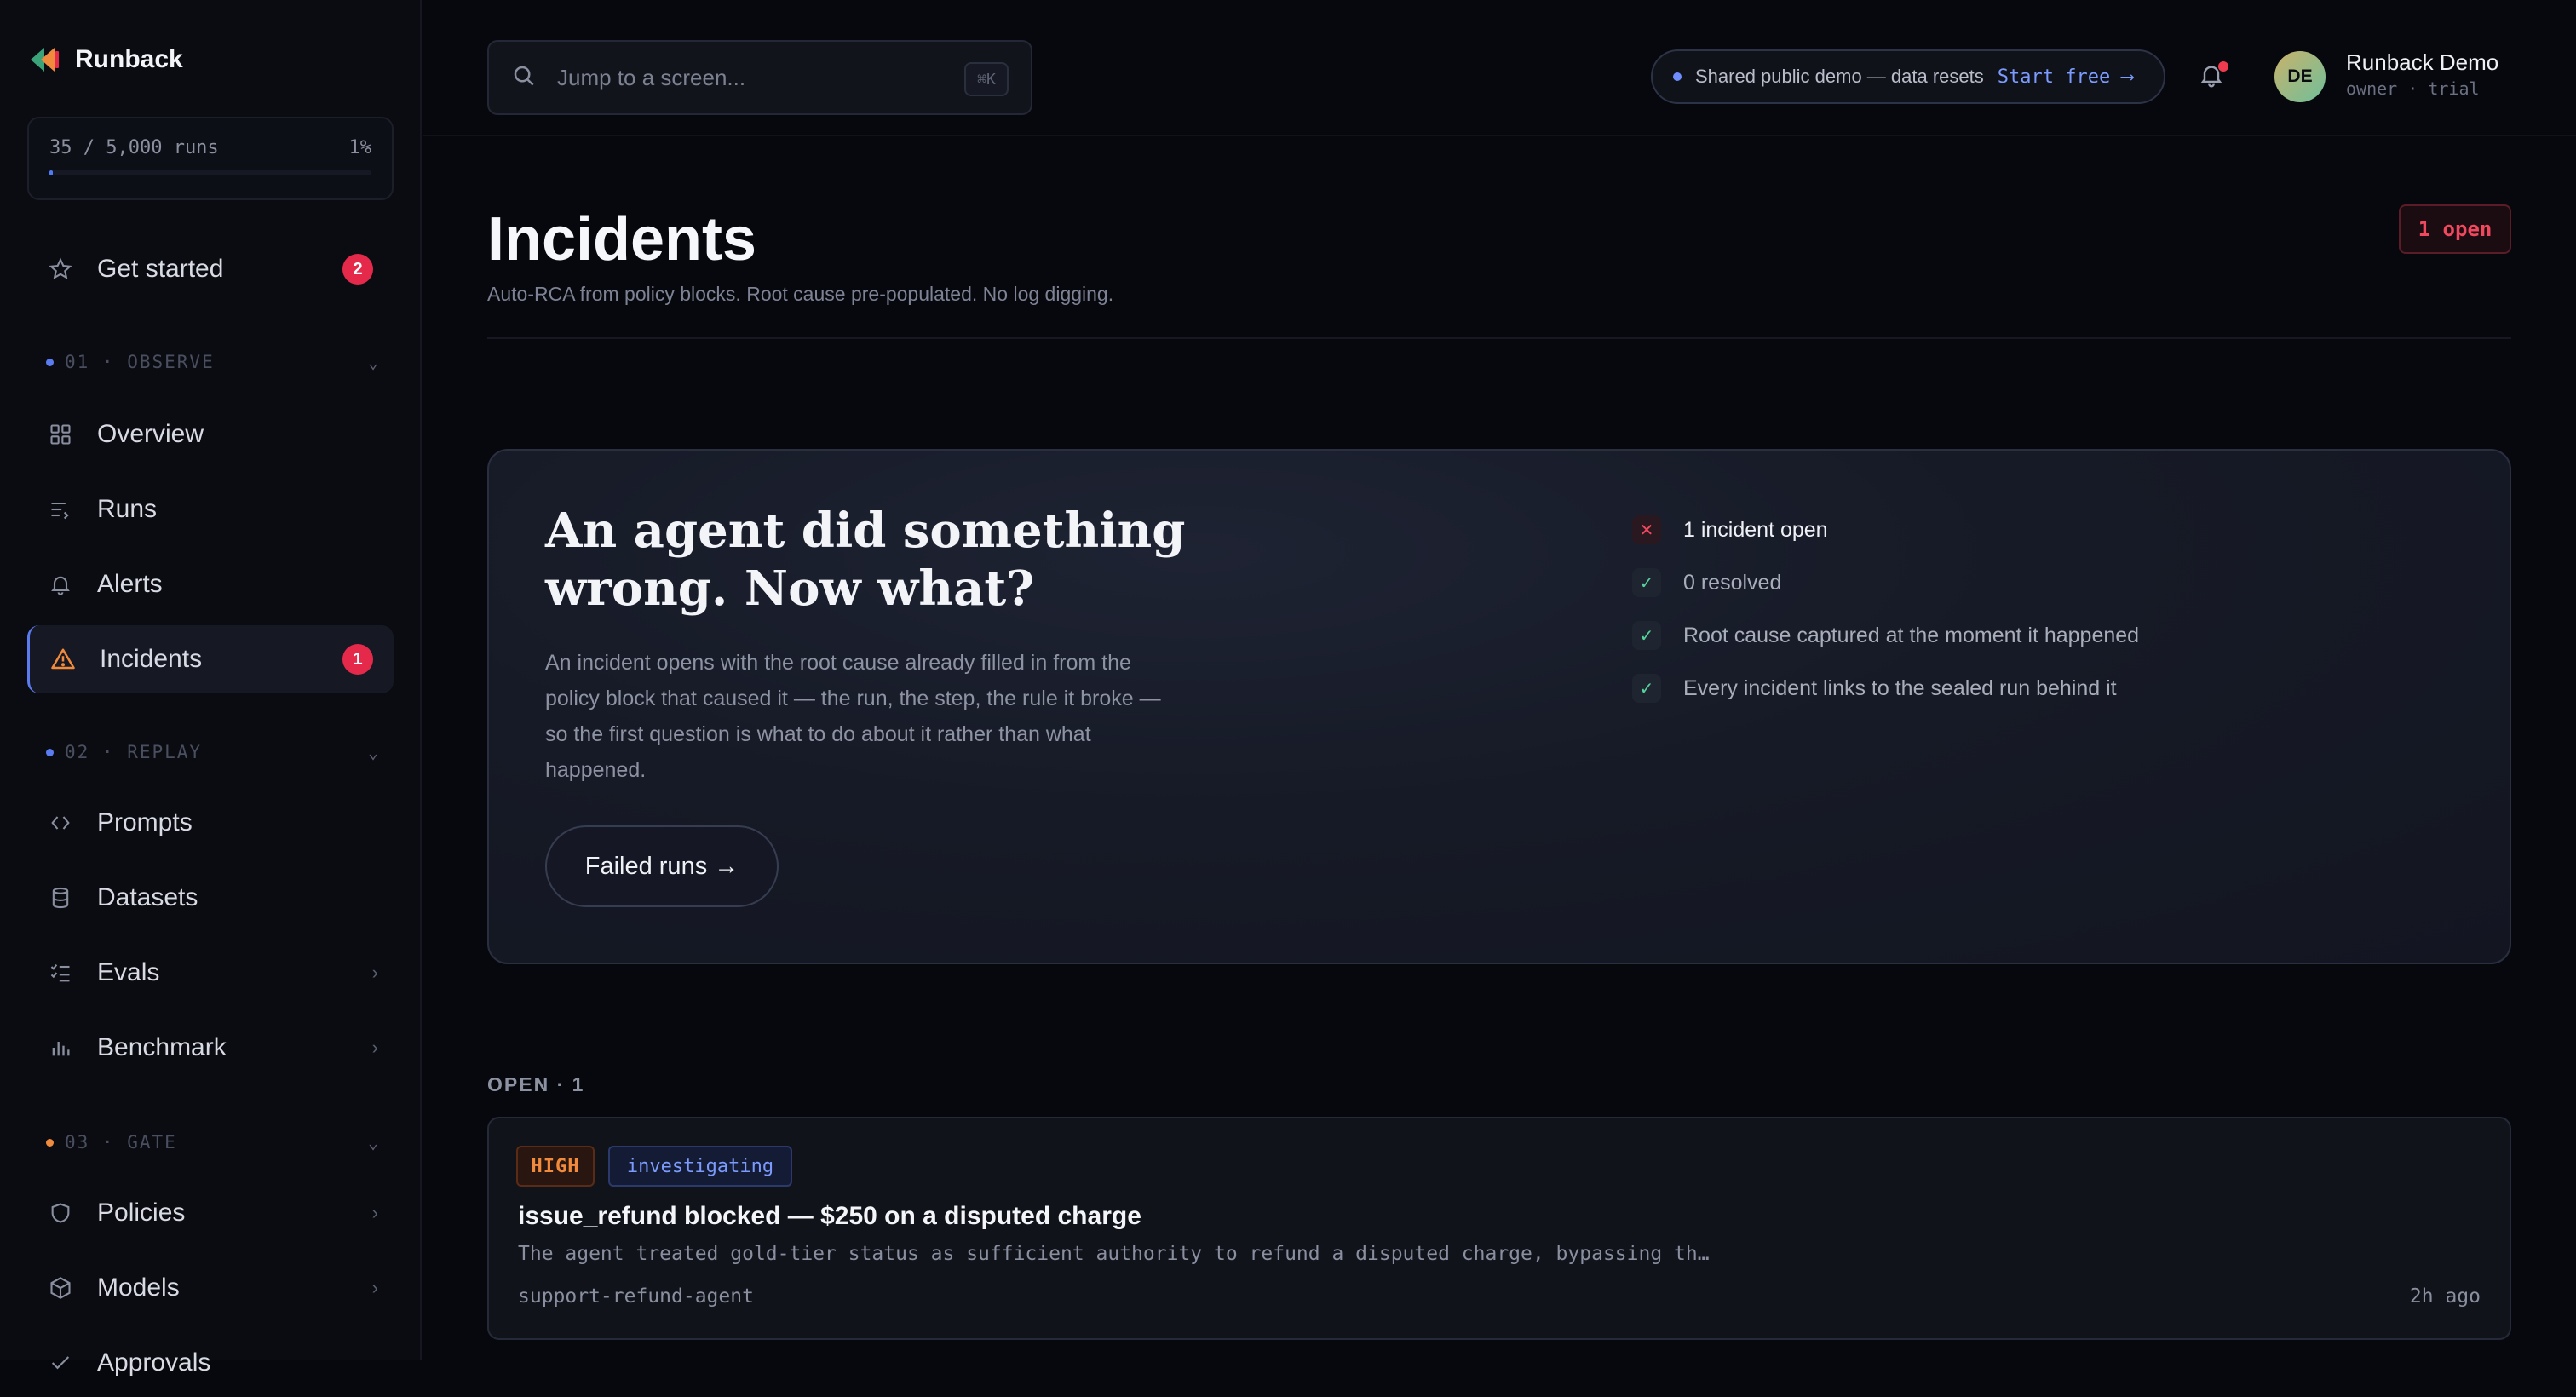 The height and width of the screenshot is (1397, 2576). What do you see at coordinates (760, 77) in the screenshot?
I see `search-input: Jump to a screen... ⌘K` at bounding box center [760, 77].